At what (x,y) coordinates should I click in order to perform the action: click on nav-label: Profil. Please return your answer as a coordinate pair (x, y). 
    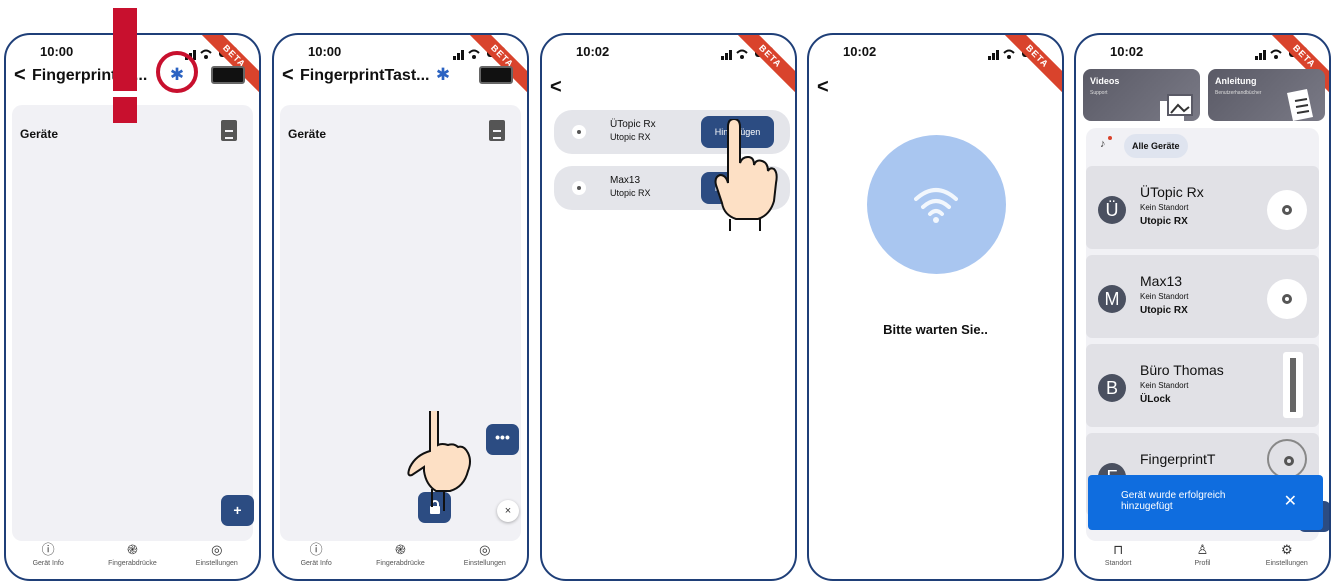
    Looking at the image, I should click on (1202, 563).